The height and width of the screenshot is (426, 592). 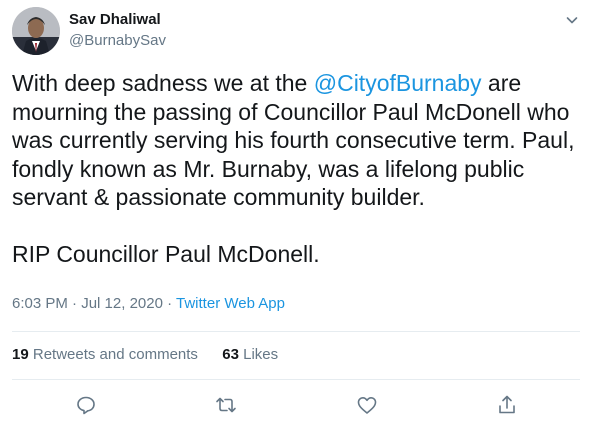 I want to click on heart-icon, so click(x=367, y=405).